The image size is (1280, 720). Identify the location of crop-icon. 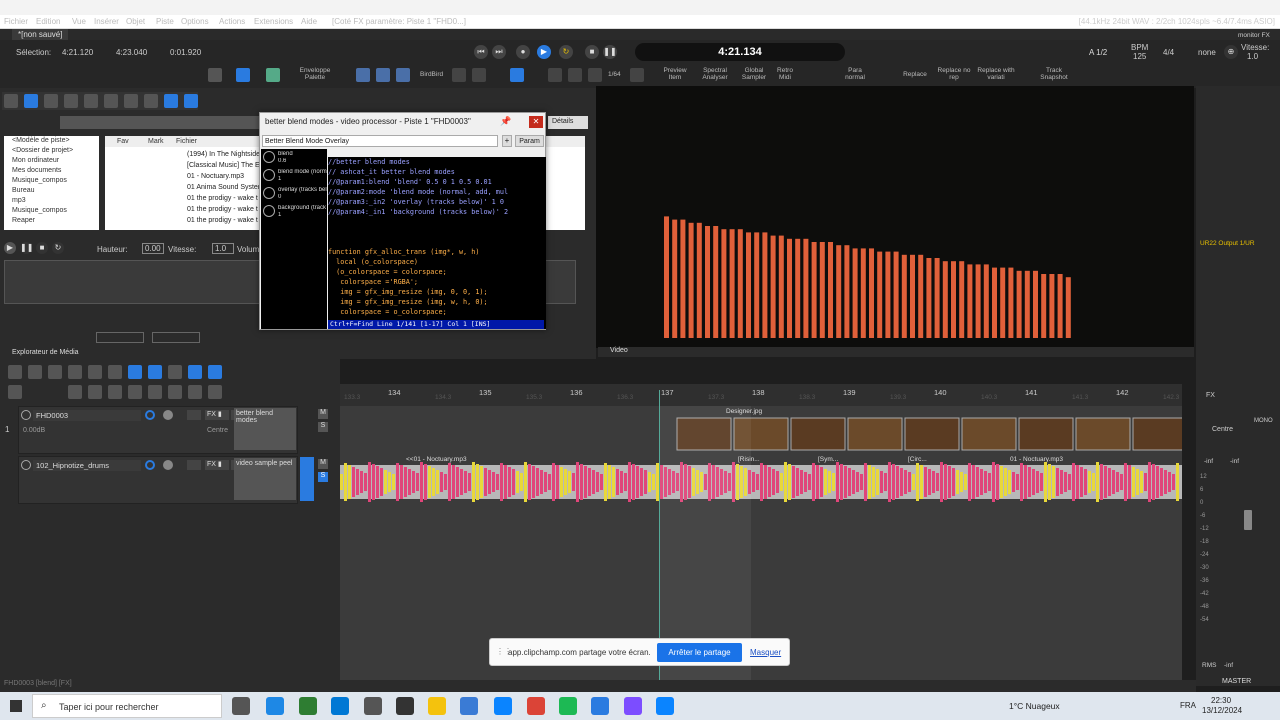
(135, 392).